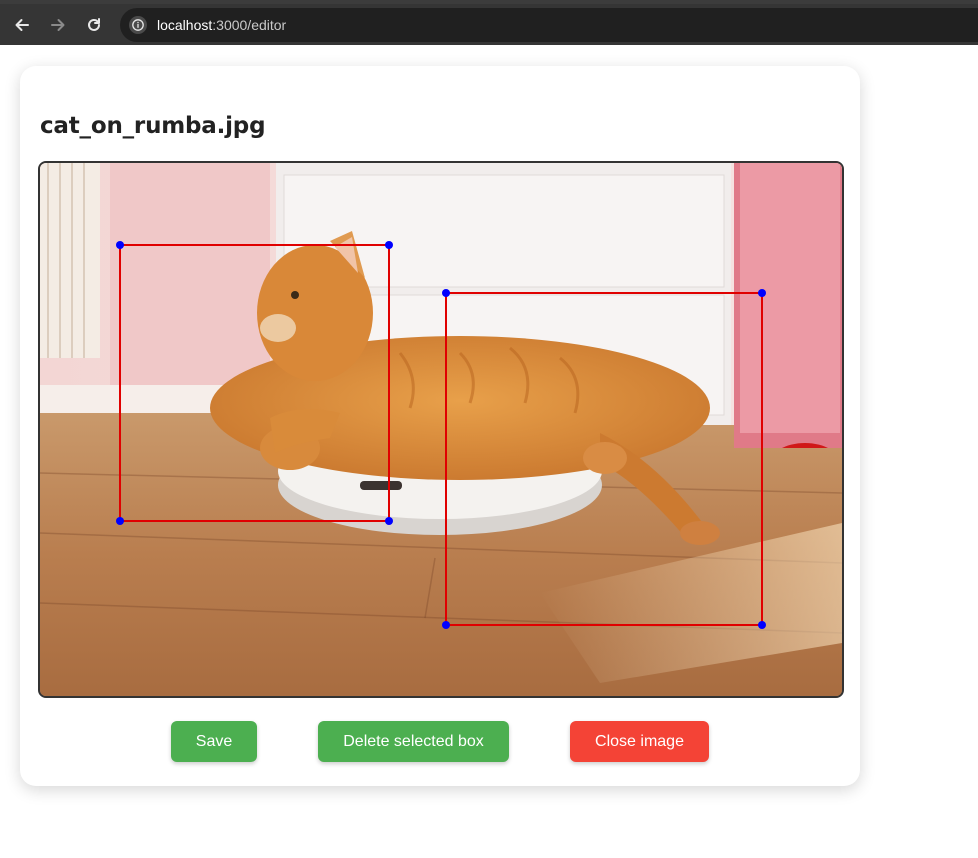  I want to click on url-text: localhost:3000/editor, so click(221, 25).